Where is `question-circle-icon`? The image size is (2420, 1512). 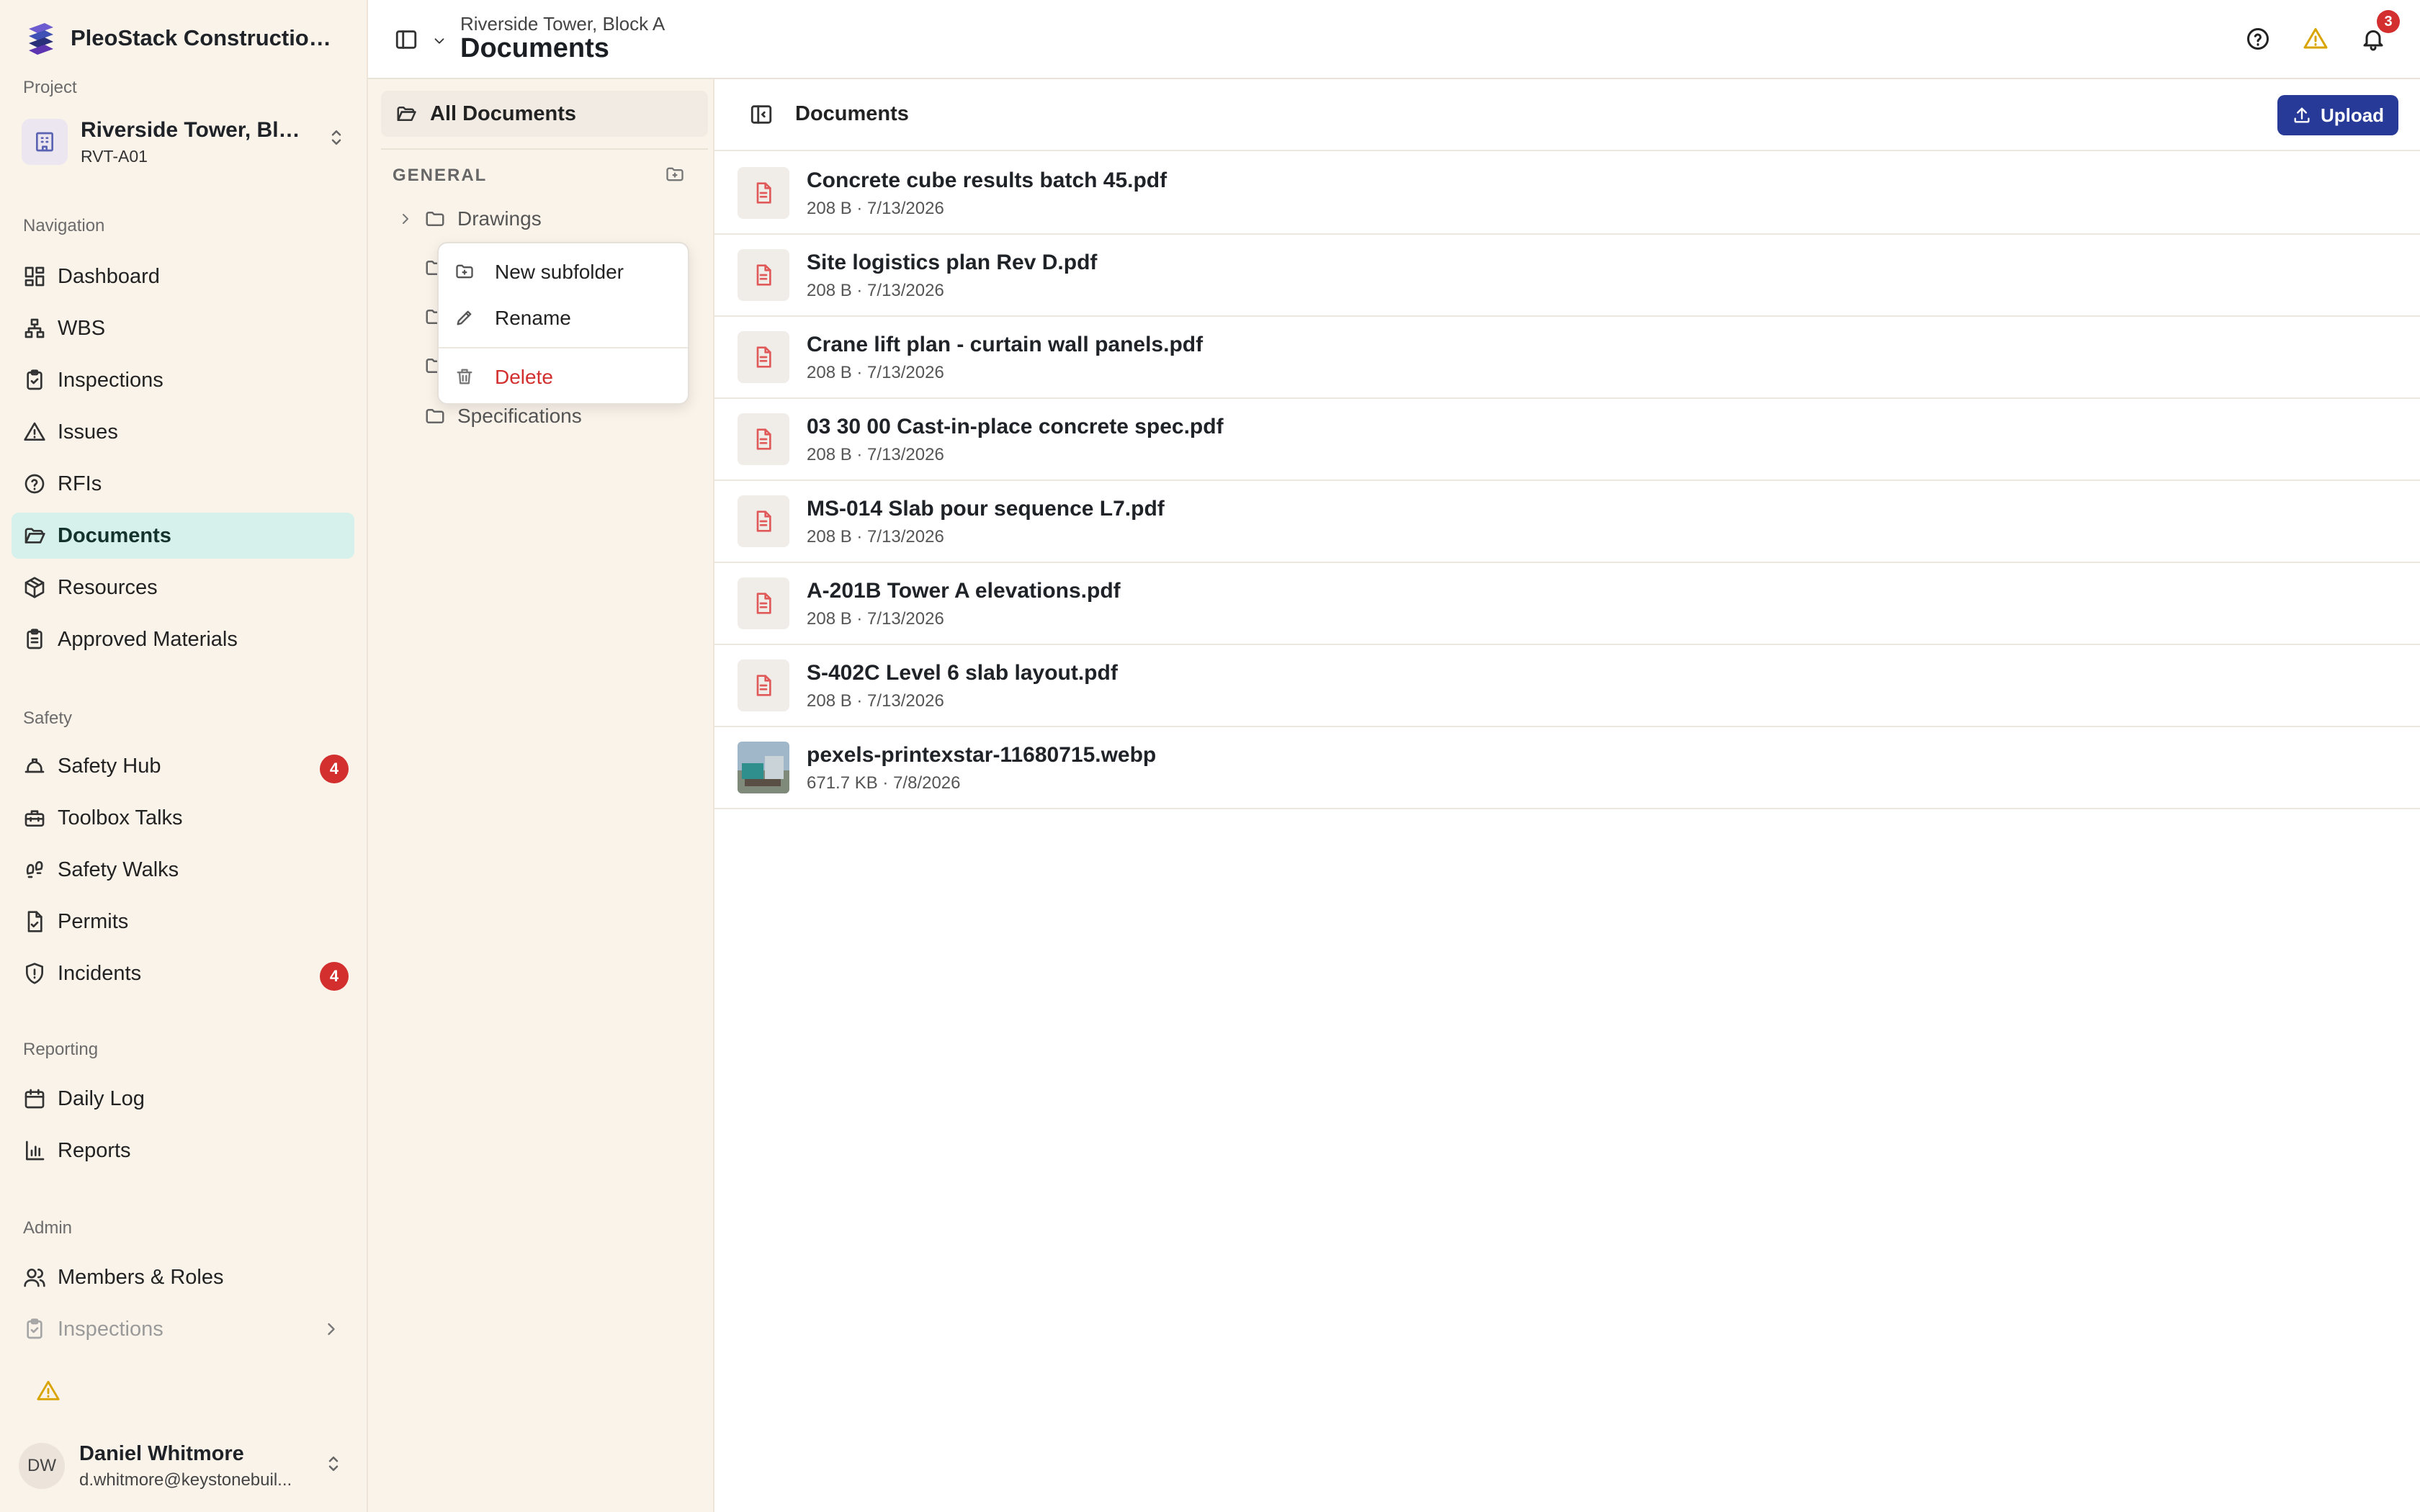 question-circle-icon is located at coordinates (34, 483).